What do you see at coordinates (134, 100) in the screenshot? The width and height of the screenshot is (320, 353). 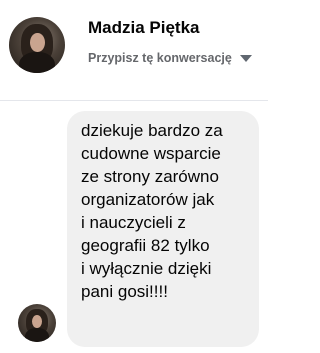 I see `header-divider` at bounding box center [134, 100].